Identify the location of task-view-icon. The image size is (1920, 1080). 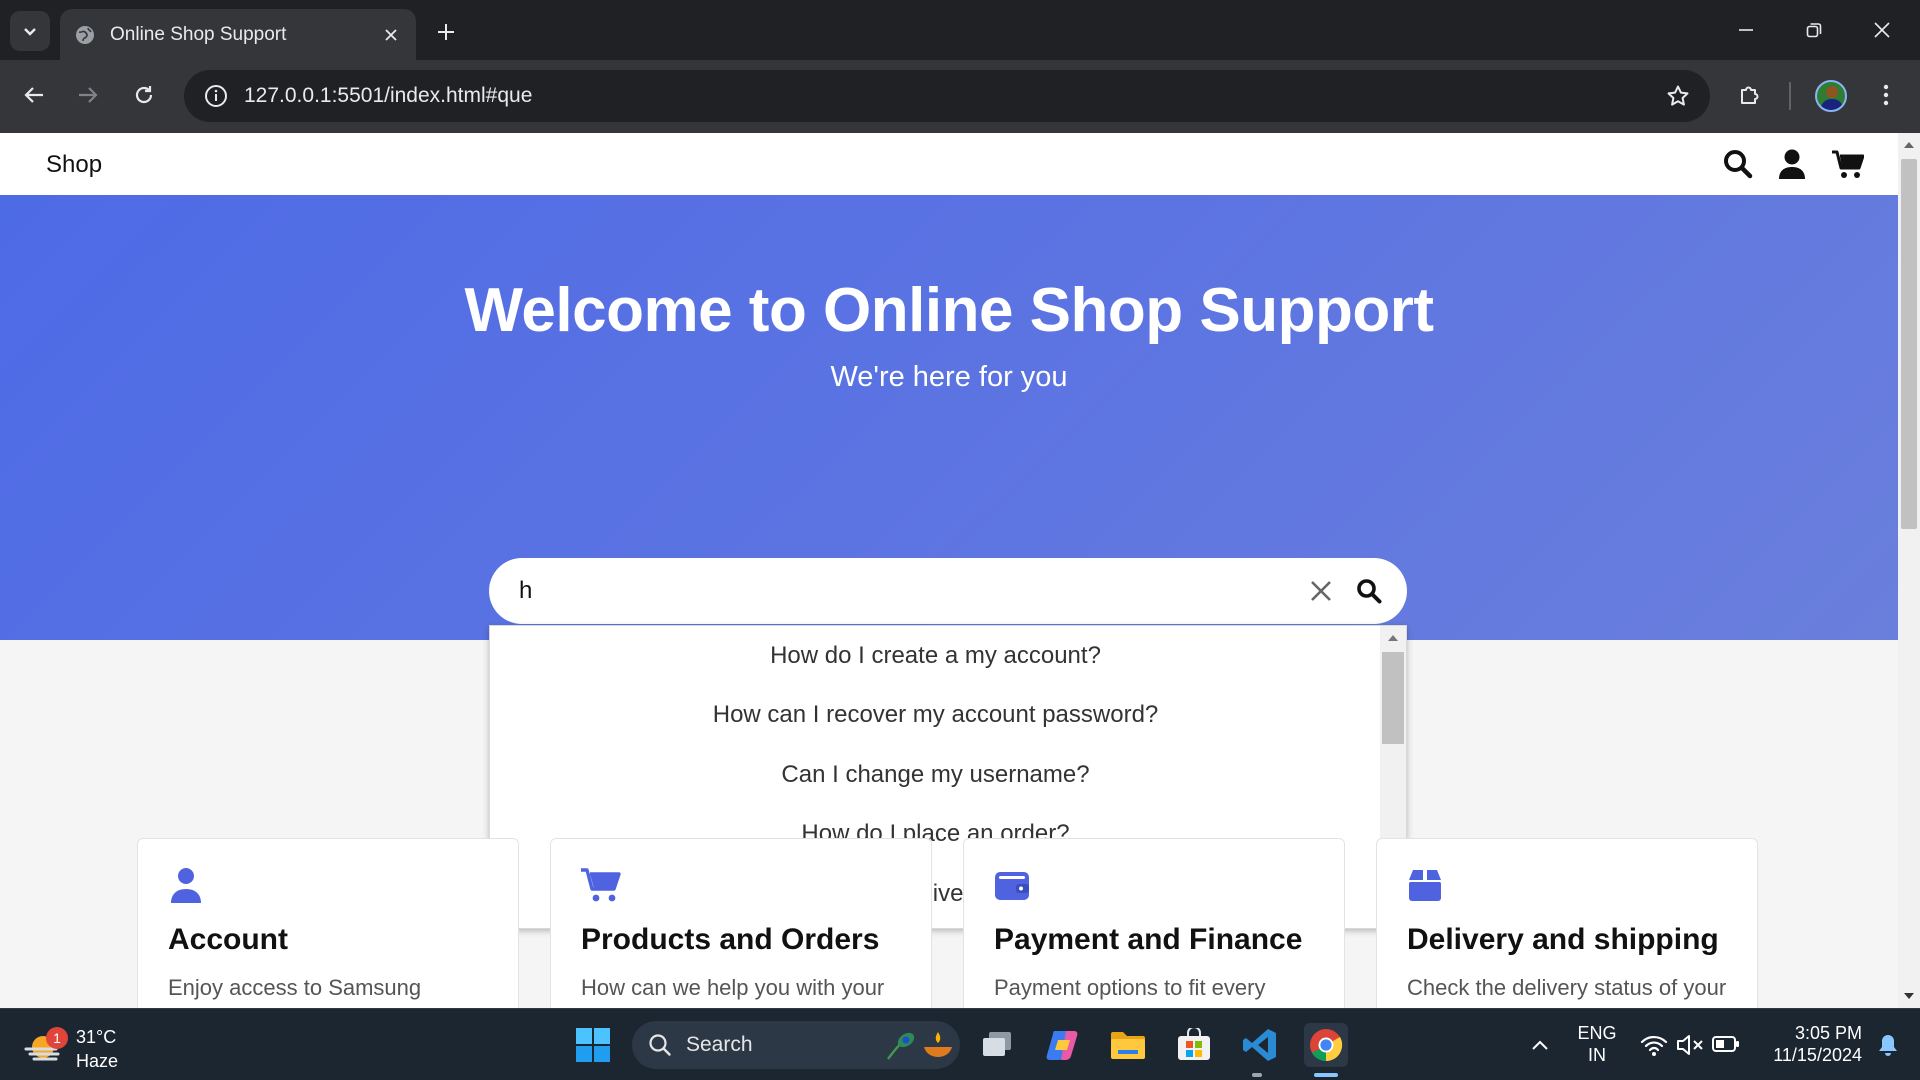
(997, 1044).